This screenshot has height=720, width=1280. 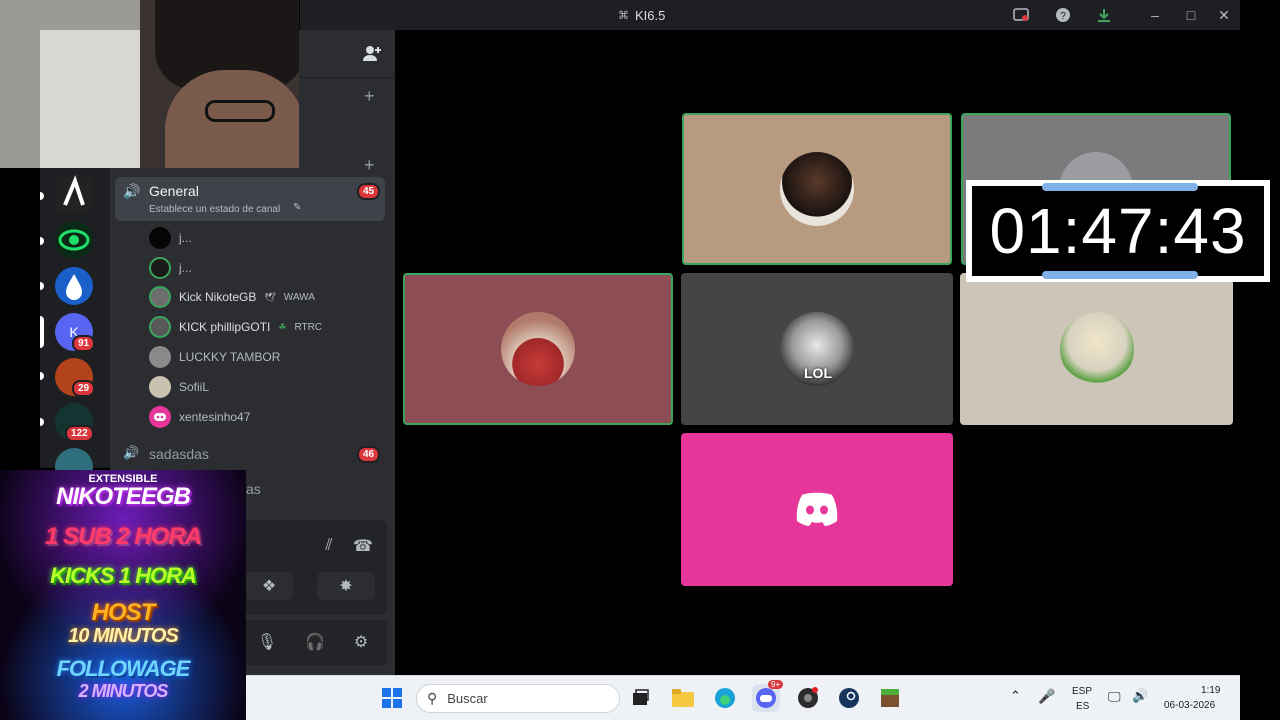 What do you see at coordinates (123, 496) in the screenshot?
I see `promo-line: NIKOTEEGB` at bounding box center [123, 496].